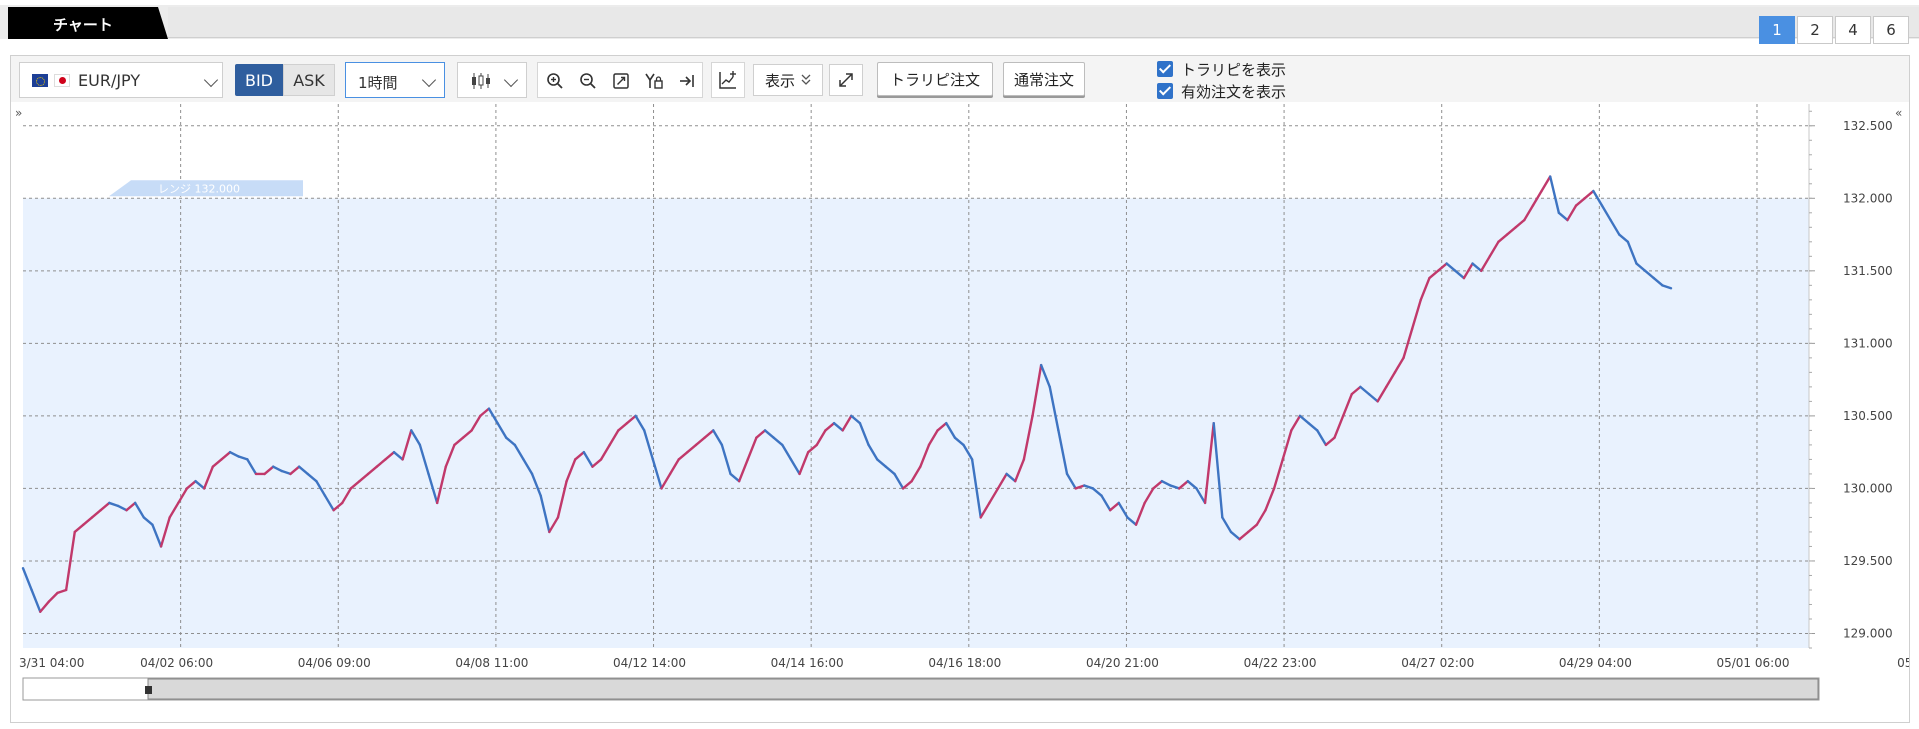  I want to click on fit-screen-icon, so click(621, 81).